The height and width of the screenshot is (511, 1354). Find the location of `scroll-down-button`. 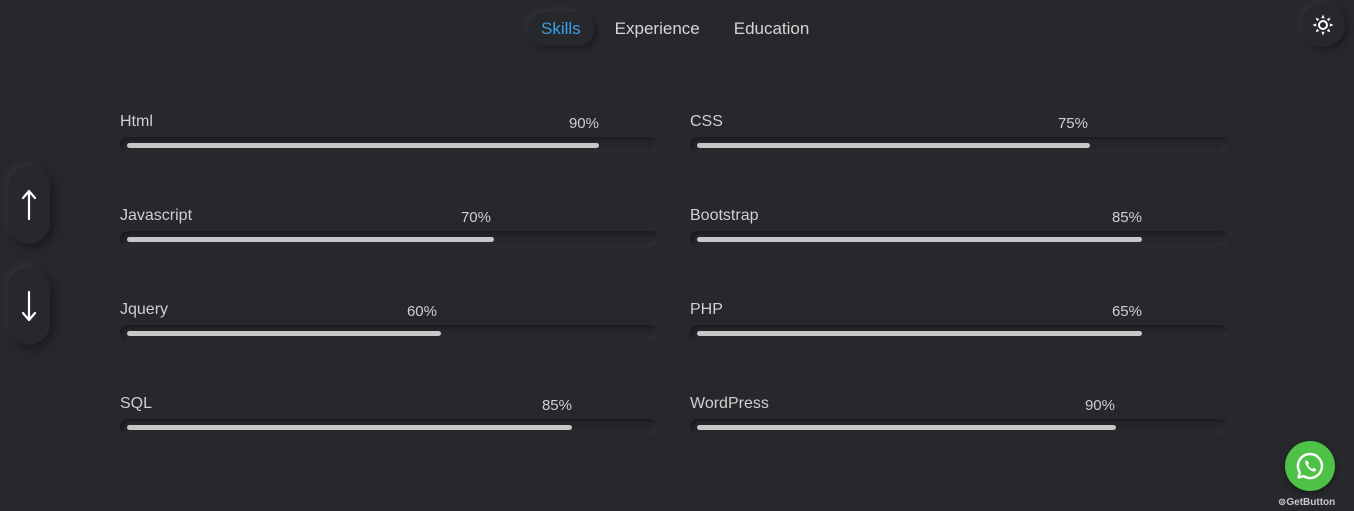

scroll-down-button is located at coordinates (29, 306).